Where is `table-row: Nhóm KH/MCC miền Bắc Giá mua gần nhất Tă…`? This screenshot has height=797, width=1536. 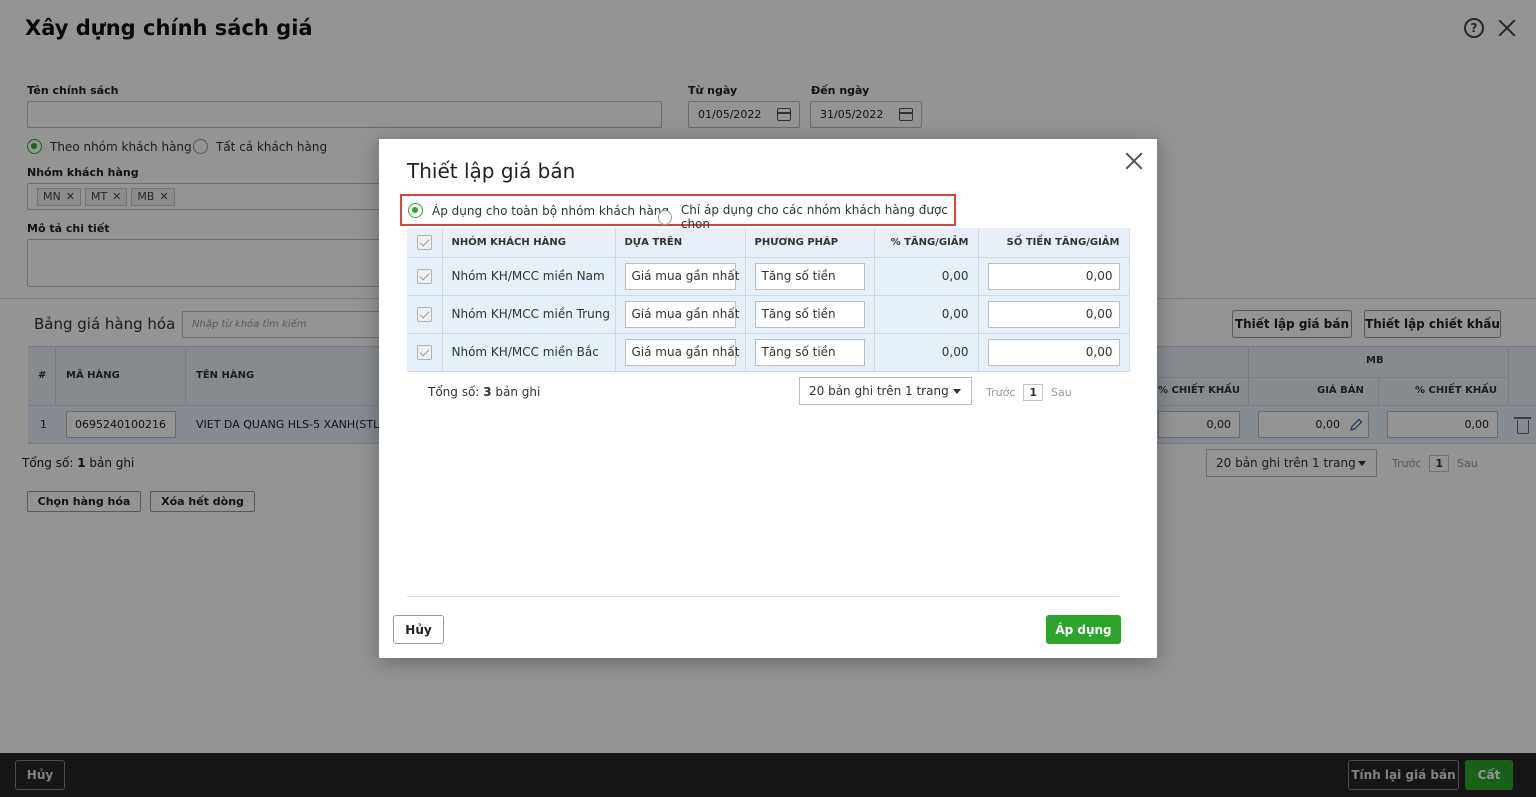 table-row: Nhóm KH/MCC miền Bắc Giá mua gần nhất Tă… is located at coordinates (768, 352).